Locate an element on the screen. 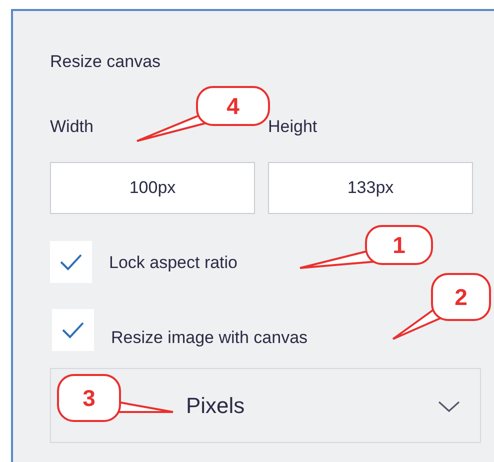  checkbox-label: Lock aspect ratio is located at coordinates (173, 263).